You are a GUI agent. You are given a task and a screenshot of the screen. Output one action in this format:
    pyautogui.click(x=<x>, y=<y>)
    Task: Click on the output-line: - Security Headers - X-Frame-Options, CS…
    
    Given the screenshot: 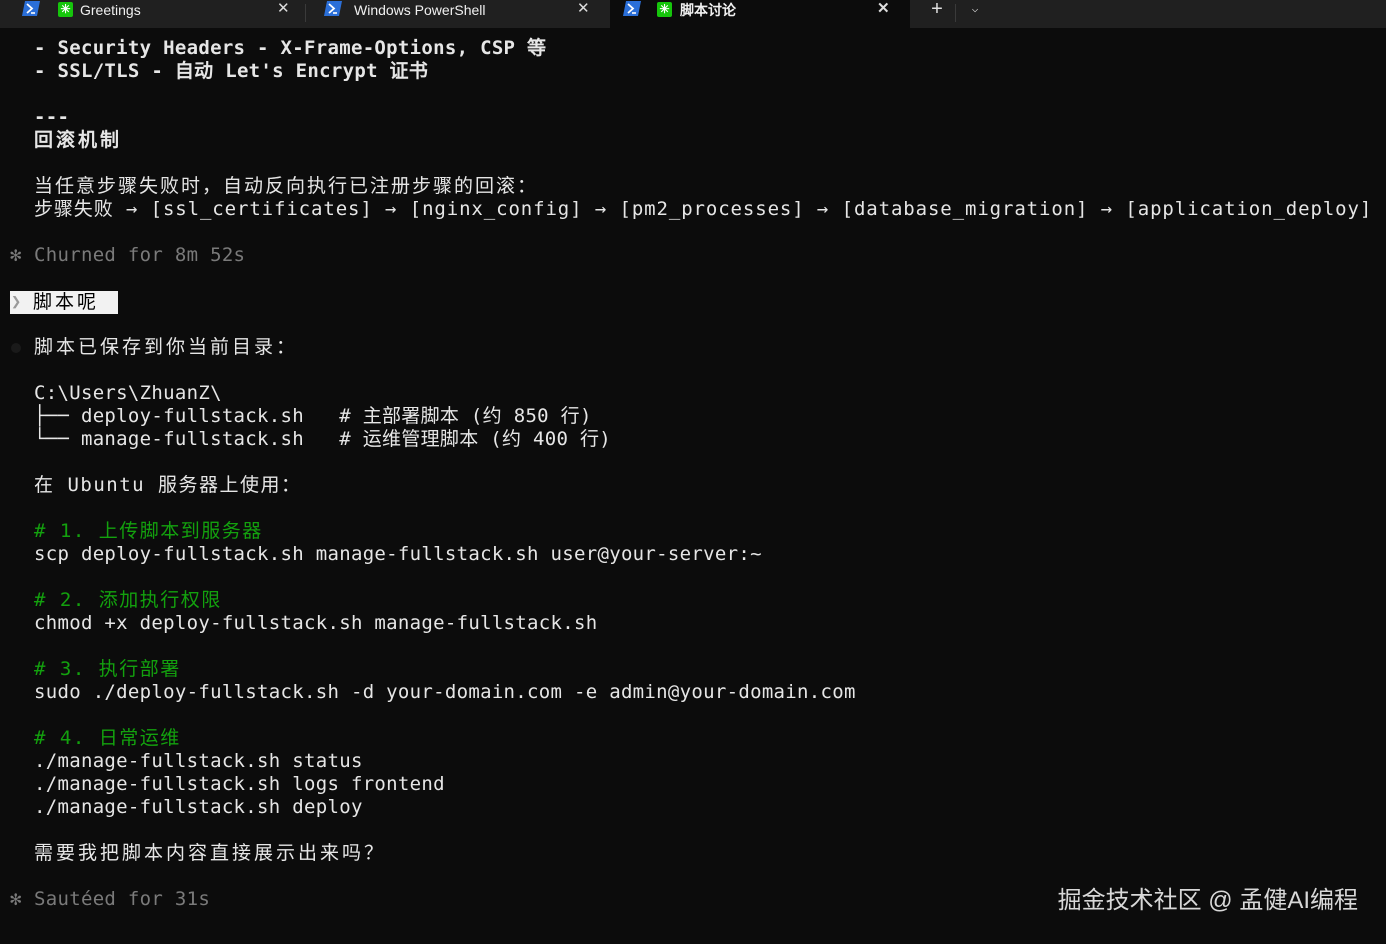 What is the action you would take?
    pyautogui.click(x=290, y=48)
    